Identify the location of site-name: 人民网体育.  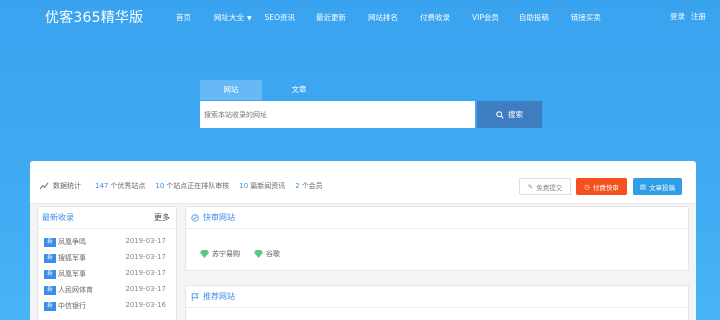
(75, 290).